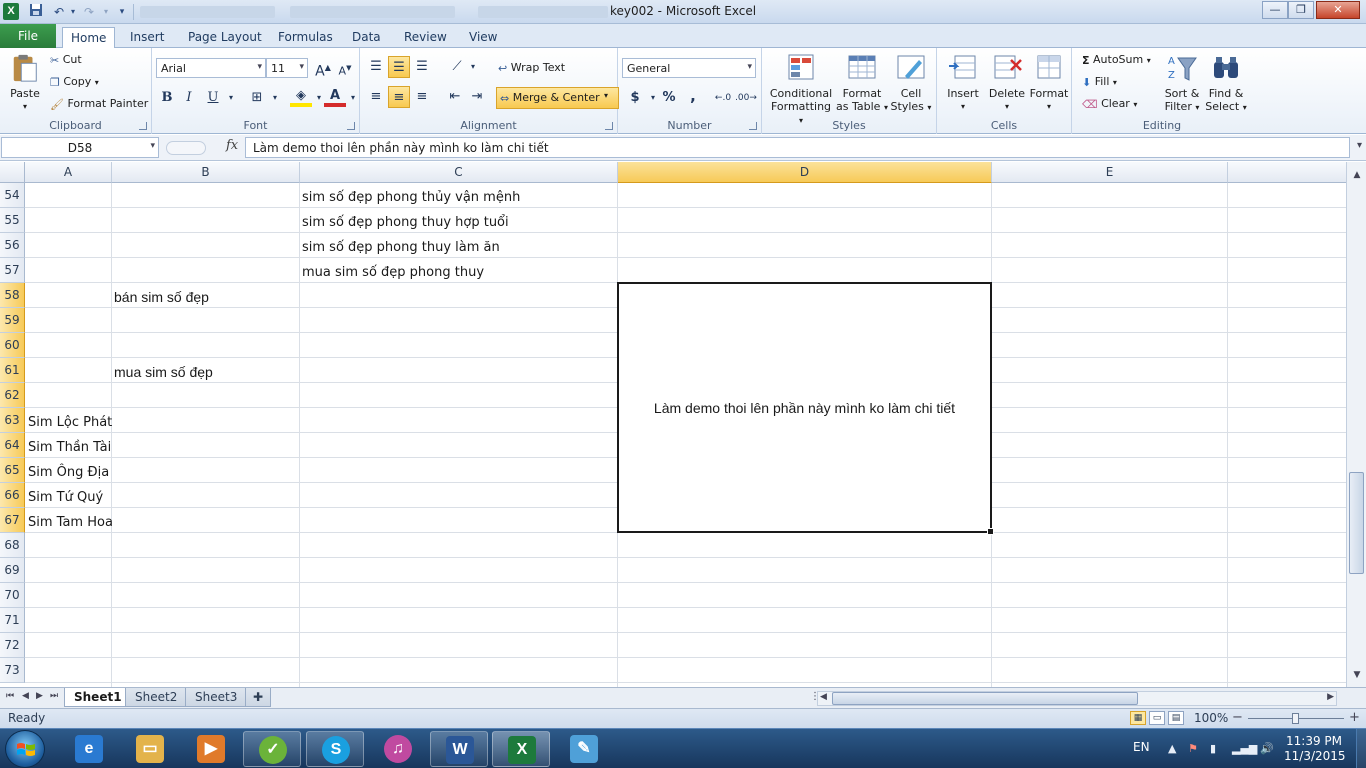  What do you see at coordinates (409, 197) in the screenshot?
I see `cell-c54: sim số đẹp phong thủy vận mệnh` at bounding box center [409, 197].